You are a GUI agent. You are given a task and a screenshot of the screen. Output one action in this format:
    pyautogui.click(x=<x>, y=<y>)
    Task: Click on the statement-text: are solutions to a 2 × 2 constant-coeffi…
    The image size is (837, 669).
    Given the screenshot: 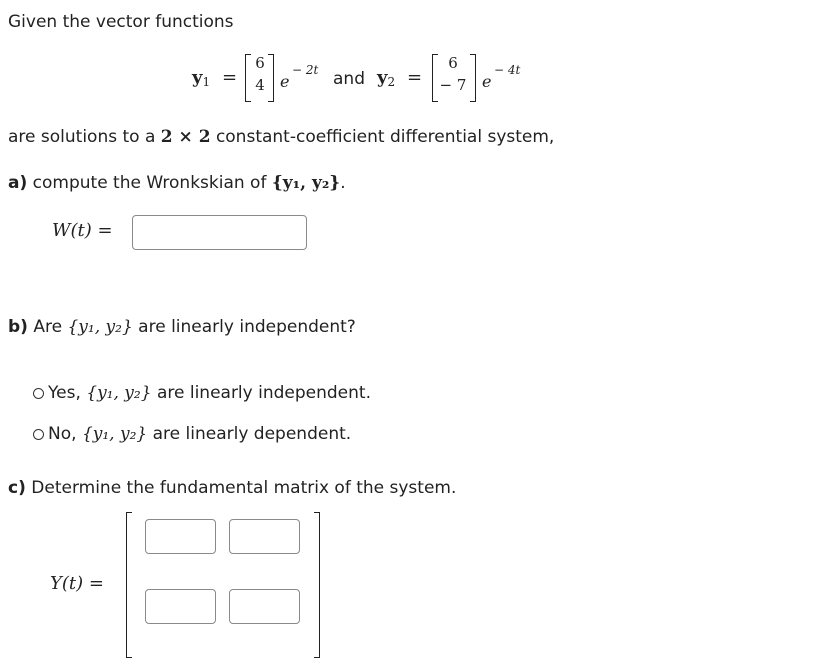 What is the action you would take?
    pyautogui.click(x=281, y=137)
    